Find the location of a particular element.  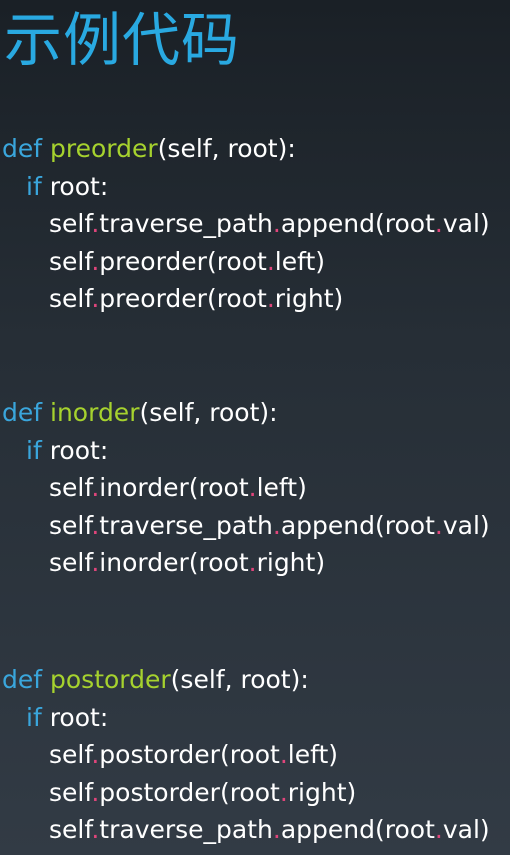

function-name: inorder is located at coordinates (95, 412).